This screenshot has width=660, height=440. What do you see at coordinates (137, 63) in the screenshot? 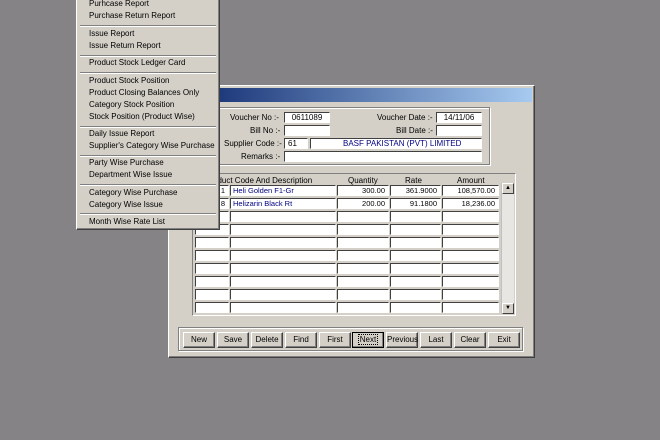
I see `menu-item-product-stock-ledger-card: Product Stock Ledger Card` at bounding box center [137, 63].